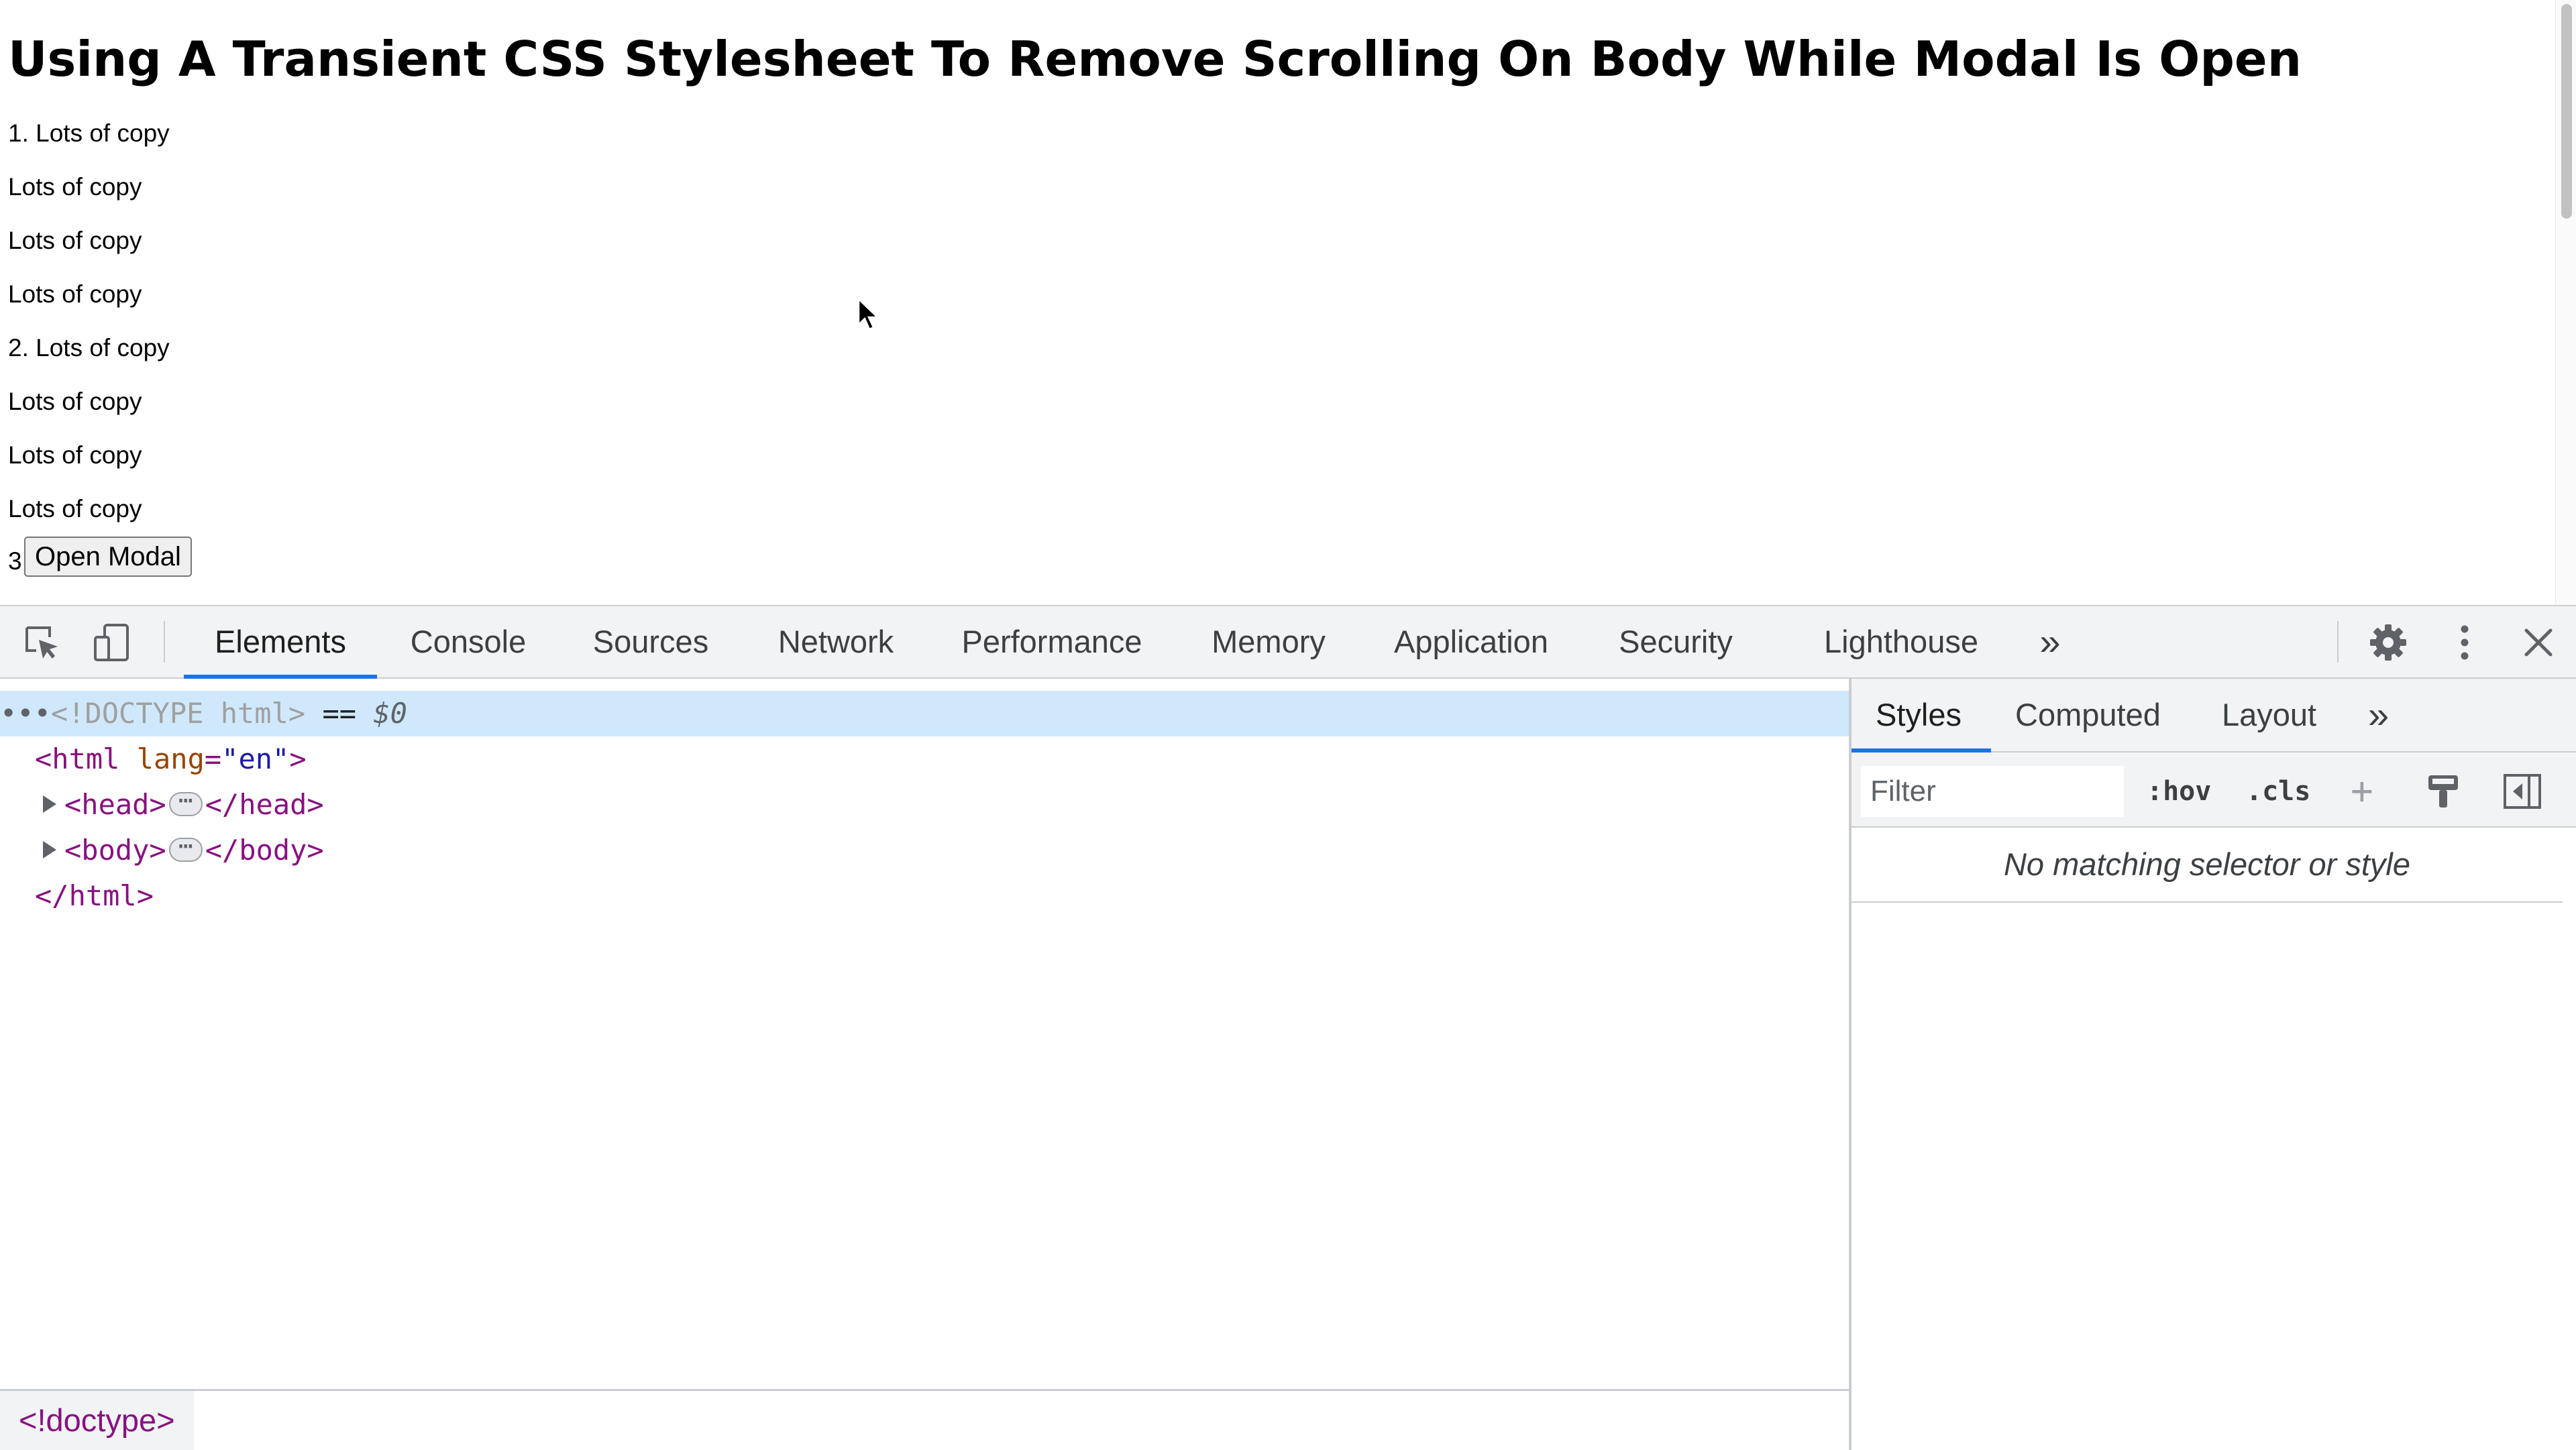 Image resolution: width=2576 pixels, height=1450 pixels. I want to click on tag-name: </head>, so click(264, 804).